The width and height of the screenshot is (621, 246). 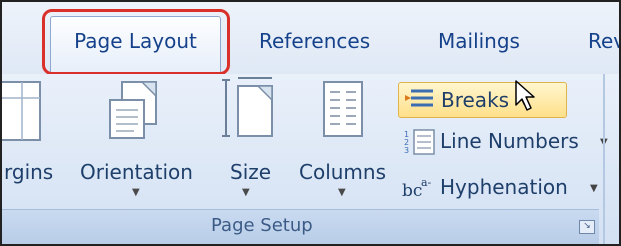 What do you see at coordinates (525, 95) in the screenshot?
I see `mouse-cursor-icon` at bounding box center [525, 95].